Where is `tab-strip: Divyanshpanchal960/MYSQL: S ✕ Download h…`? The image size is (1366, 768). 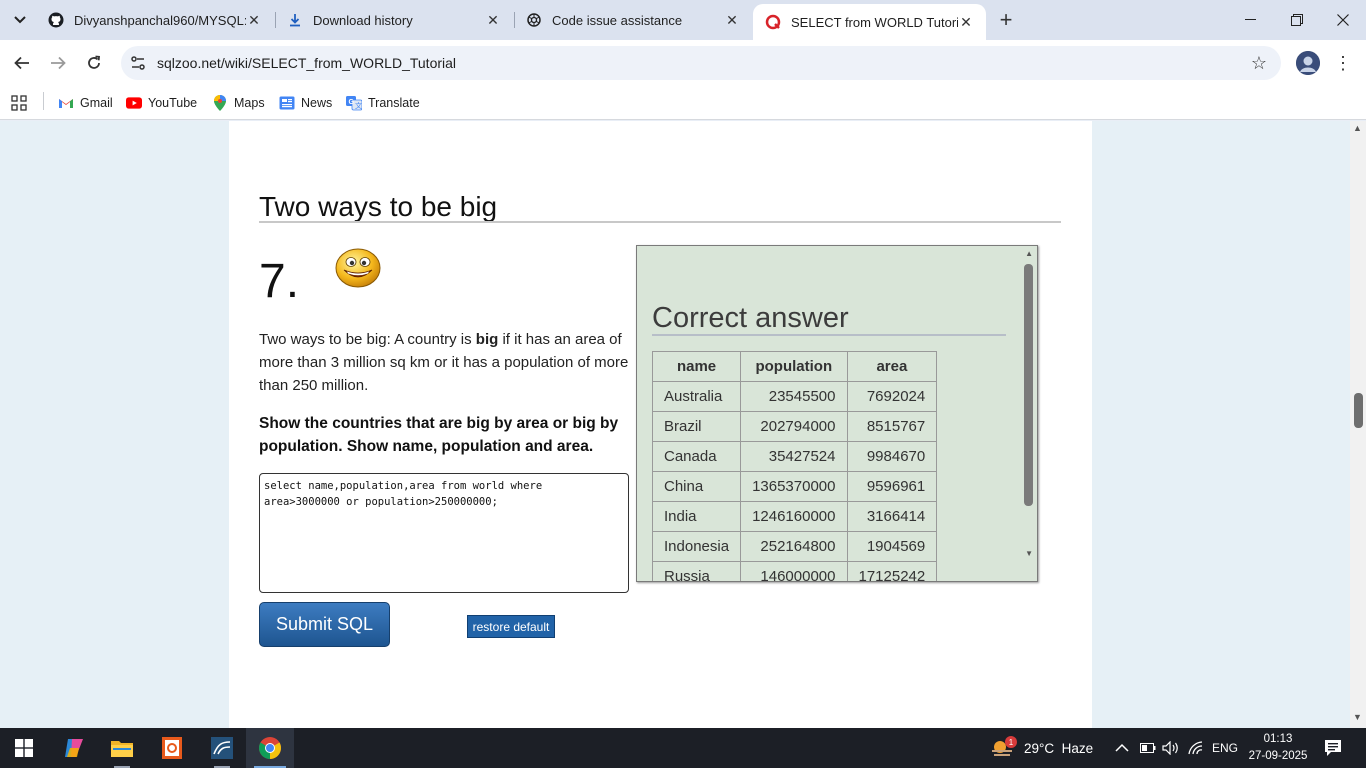 tab-strip: Divyanshpanchal960/MYSQL: S ✕ Download h… is located at coordinates (683, 20).